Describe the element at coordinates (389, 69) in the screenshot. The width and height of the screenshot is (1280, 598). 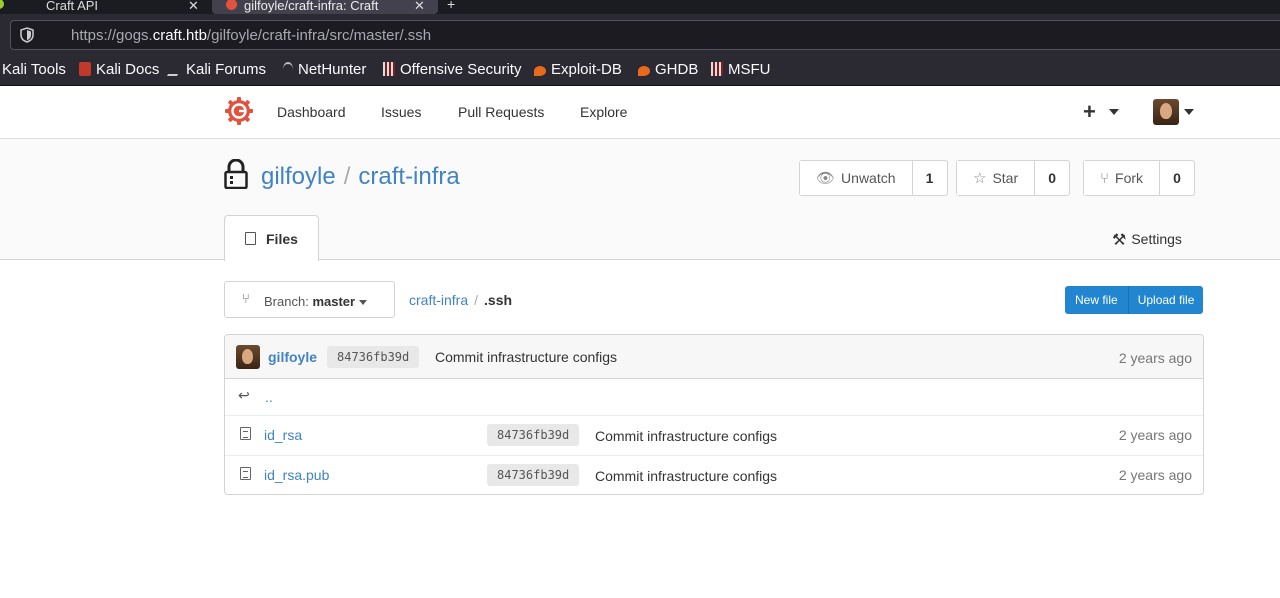
I see `offsec-icon` at that location.